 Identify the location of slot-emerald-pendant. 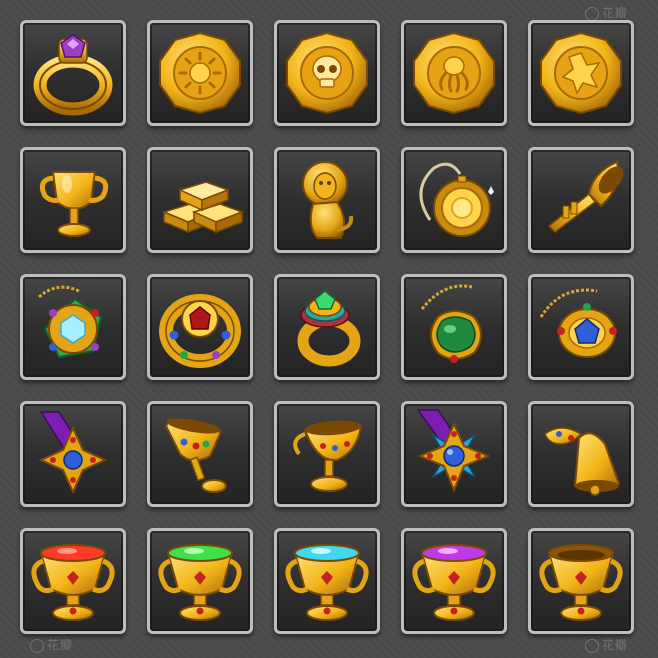
(454, 327).